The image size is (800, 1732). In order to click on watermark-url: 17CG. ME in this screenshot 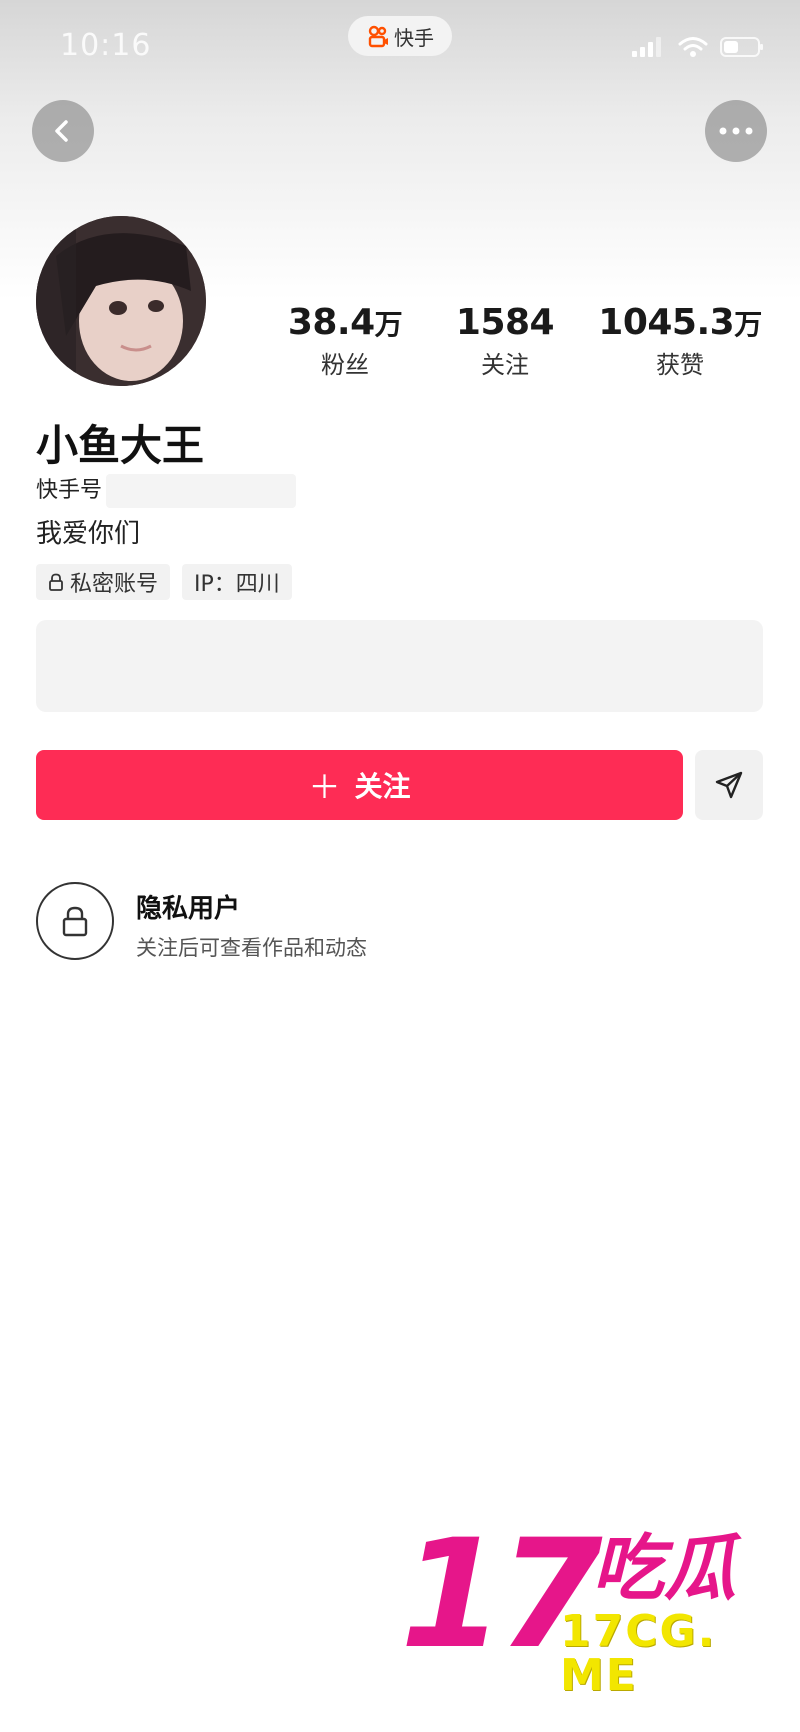, I will do `click(638, 1653)`.